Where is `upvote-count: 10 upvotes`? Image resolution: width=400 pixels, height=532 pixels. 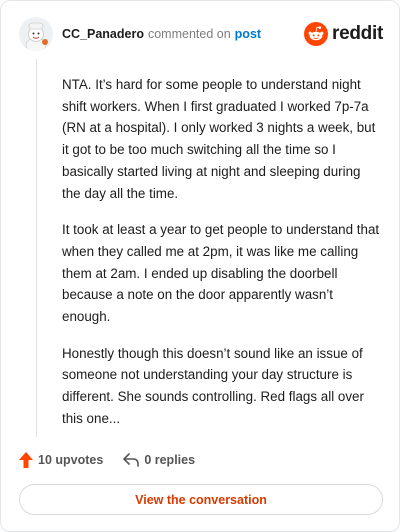
upvote-count: 10 upvotes is located at coordinates (71, 460).